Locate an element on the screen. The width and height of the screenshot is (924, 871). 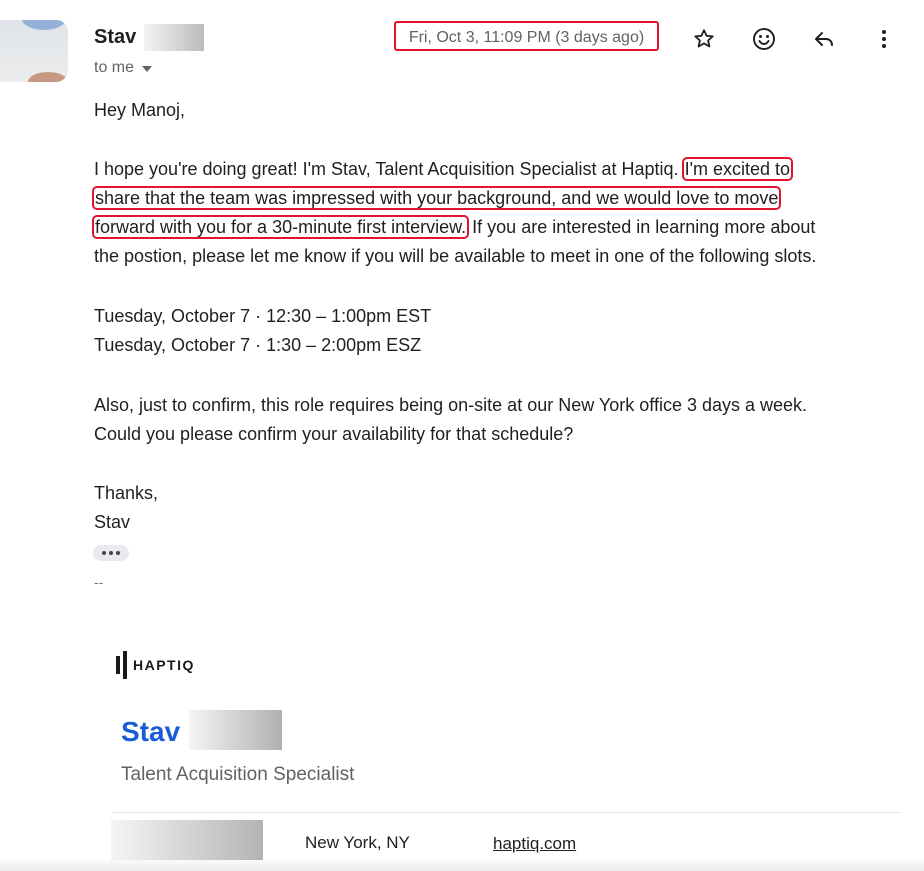
show-trimmed-content-button is located at coordinates (111, 553).